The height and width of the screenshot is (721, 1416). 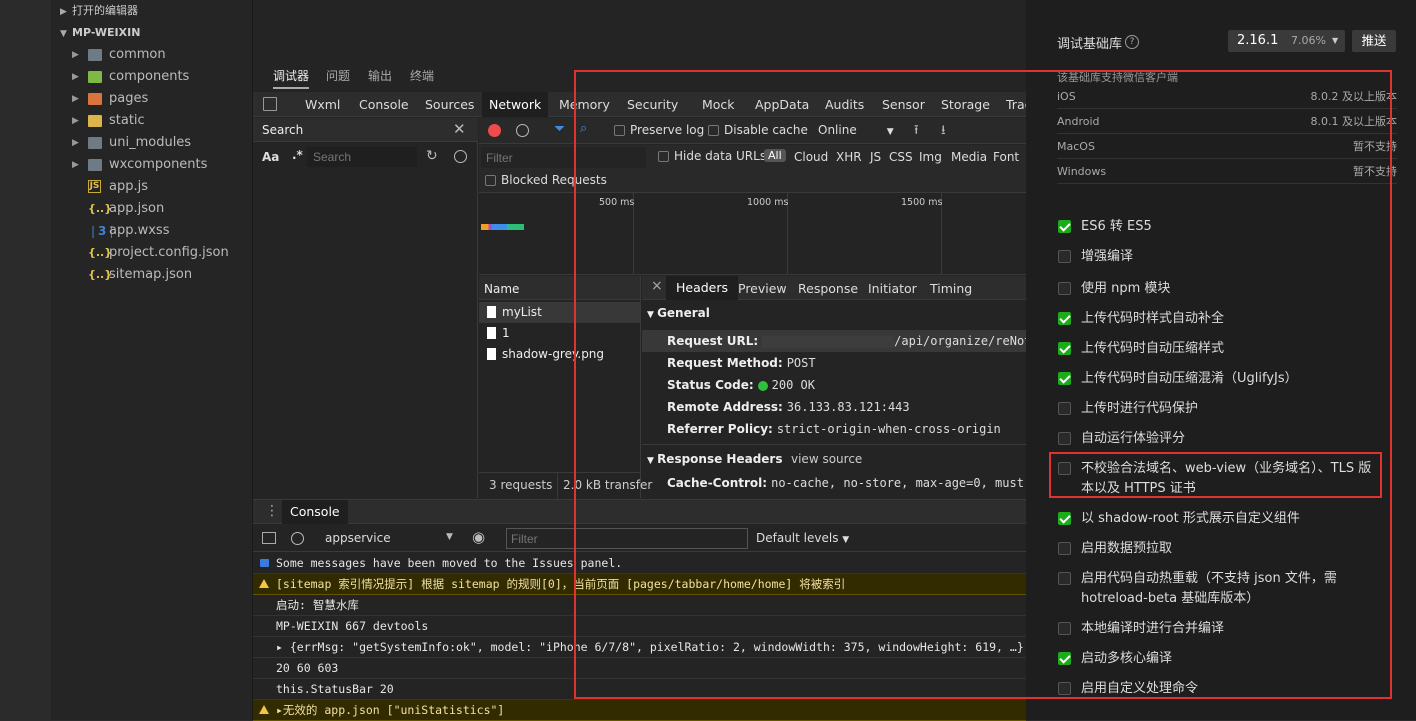 What do you see at coordinates (828, 288) in the screenshot?
I see `tab-response: Response` at bounding box center [828, 288].